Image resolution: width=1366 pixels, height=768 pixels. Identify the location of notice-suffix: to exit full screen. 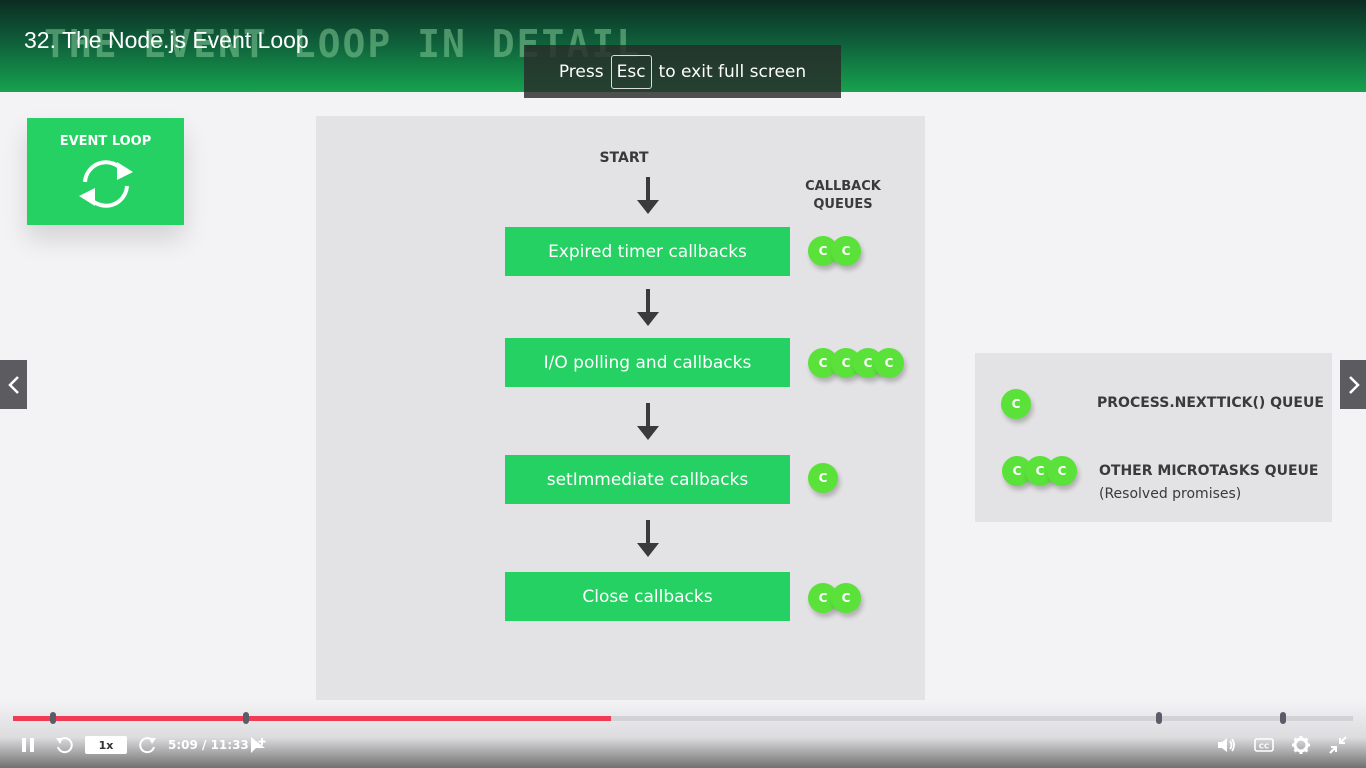
(732, 71).